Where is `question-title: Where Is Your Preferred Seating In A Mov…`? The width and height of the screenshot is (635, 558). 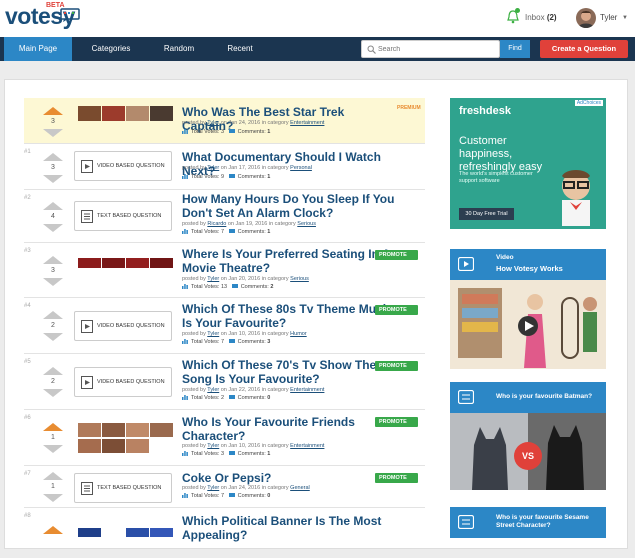
question-title: Where Is Your Preferred Seating In A Mov… is located at coordinates (289, 261).